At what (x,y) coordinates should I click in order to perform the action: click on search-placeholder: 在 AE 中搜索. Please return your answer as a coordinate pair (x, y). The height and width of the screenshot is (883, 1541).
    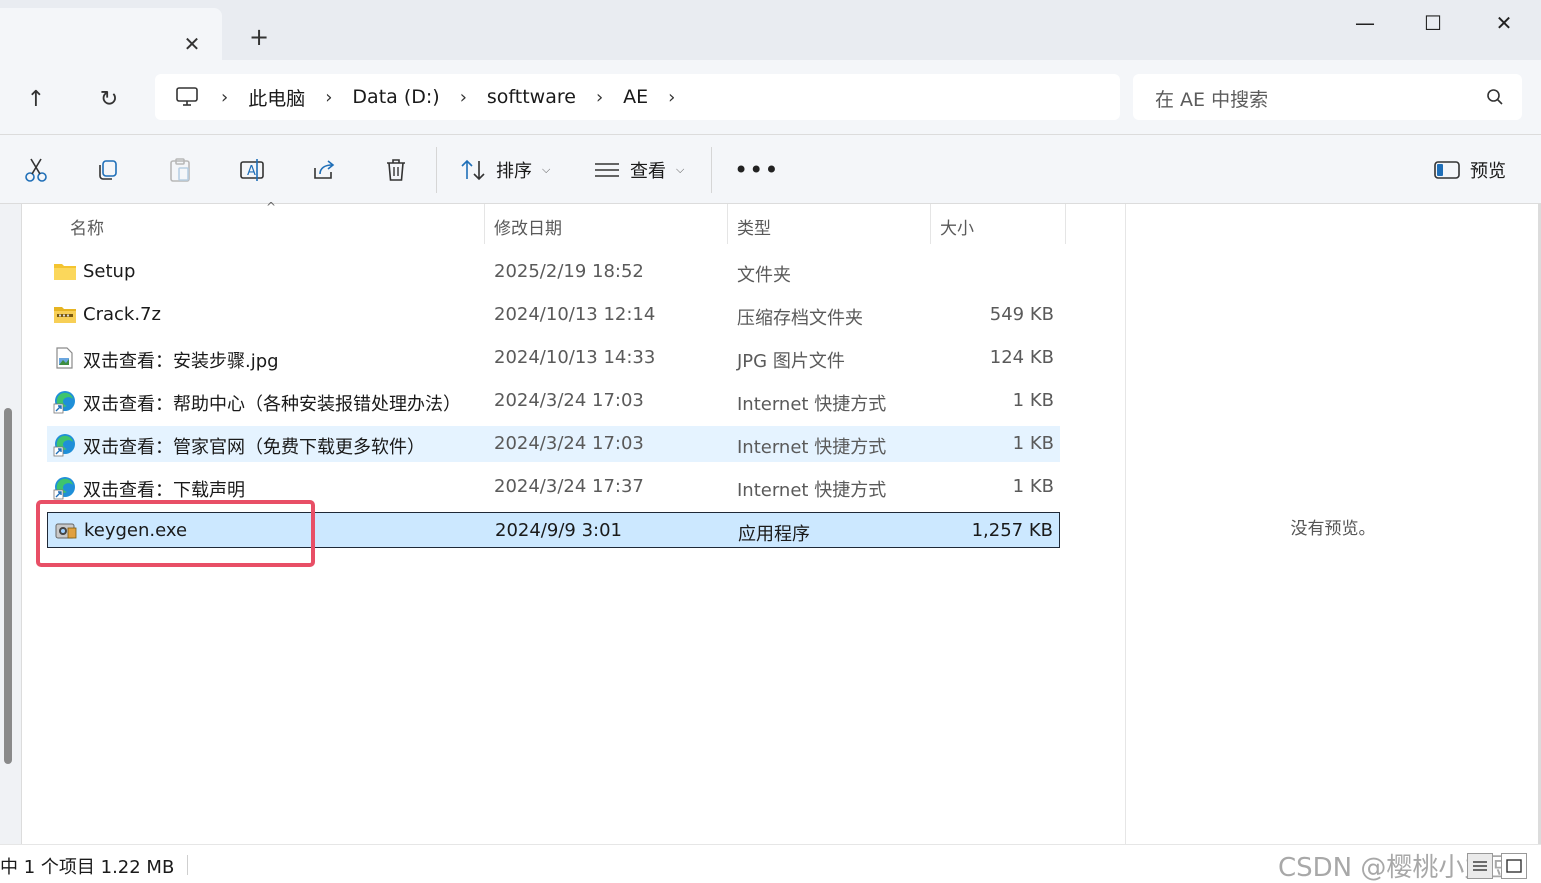
    Looking at the image, I should click on (1211, 98).